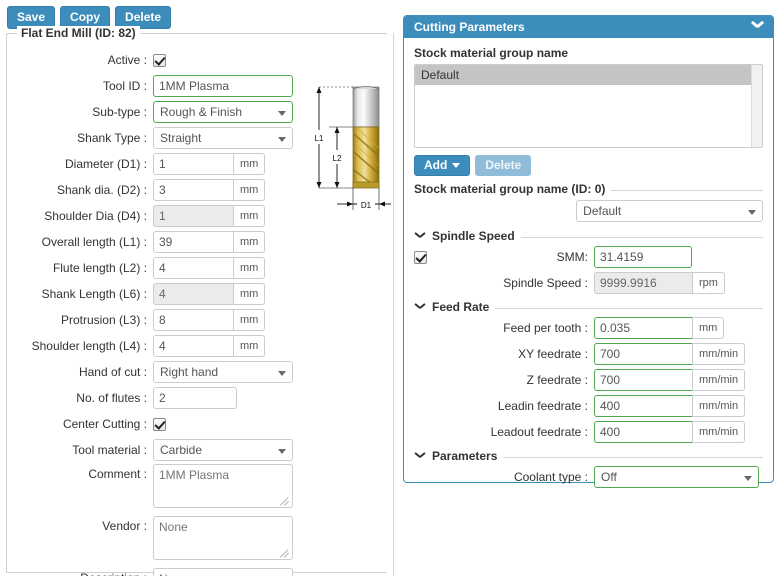 Image resolution: width=780 pixels, height=576 pixels. What do you see at coordinates (319, 138) in the screenshot?
I see `diagram-l1-label: L1` at bounding box center [319, 138].